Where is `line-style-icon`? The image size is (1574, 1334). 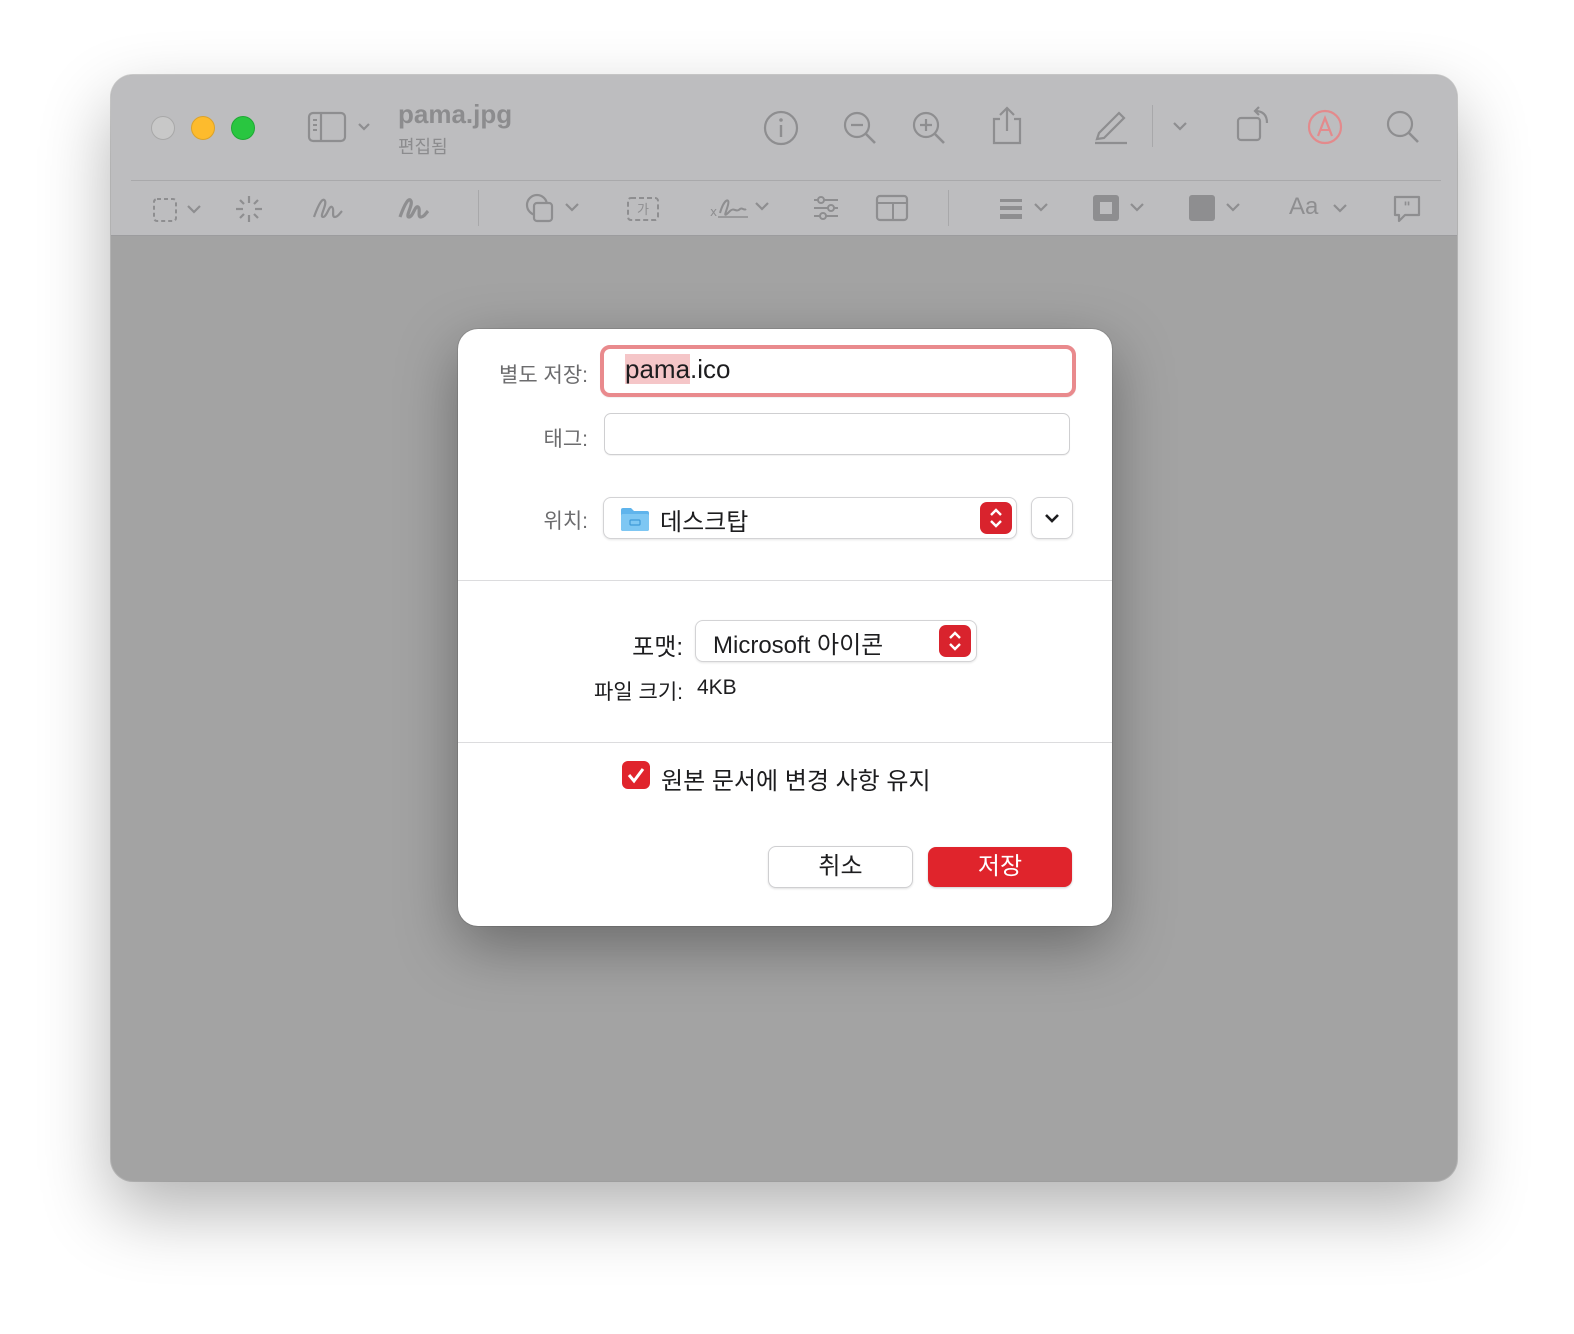
line-style-icon is located at coordinates (1024, 209).